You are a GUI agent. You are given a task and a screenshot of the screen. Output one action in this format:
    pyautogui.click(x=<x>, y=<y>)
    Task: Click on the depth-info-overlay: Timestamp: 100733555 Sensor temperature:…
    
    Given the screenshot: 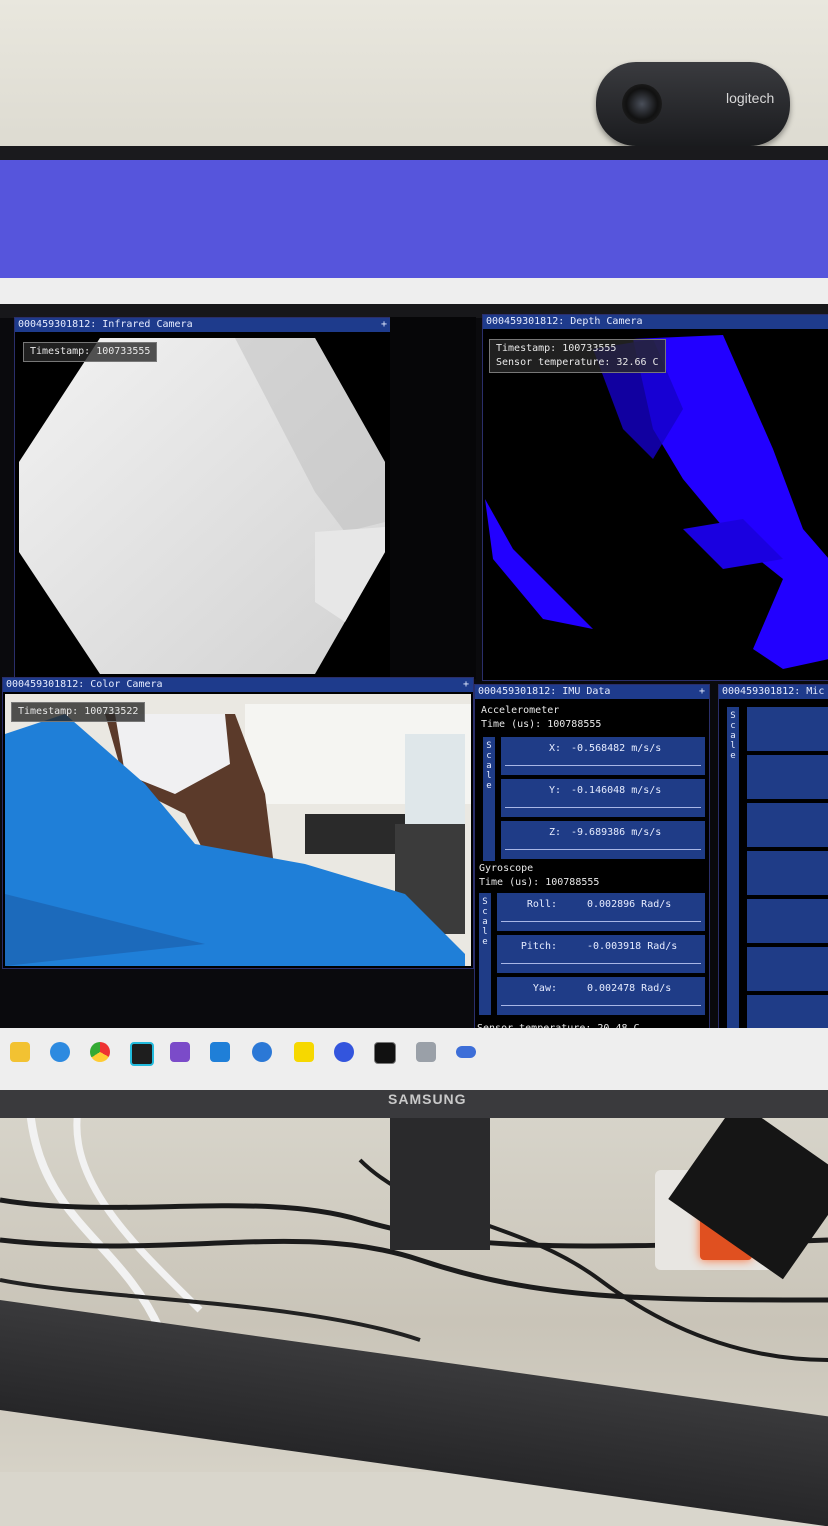 What is the action you would take?
    pyautogui.click(x=577, y=356)
    